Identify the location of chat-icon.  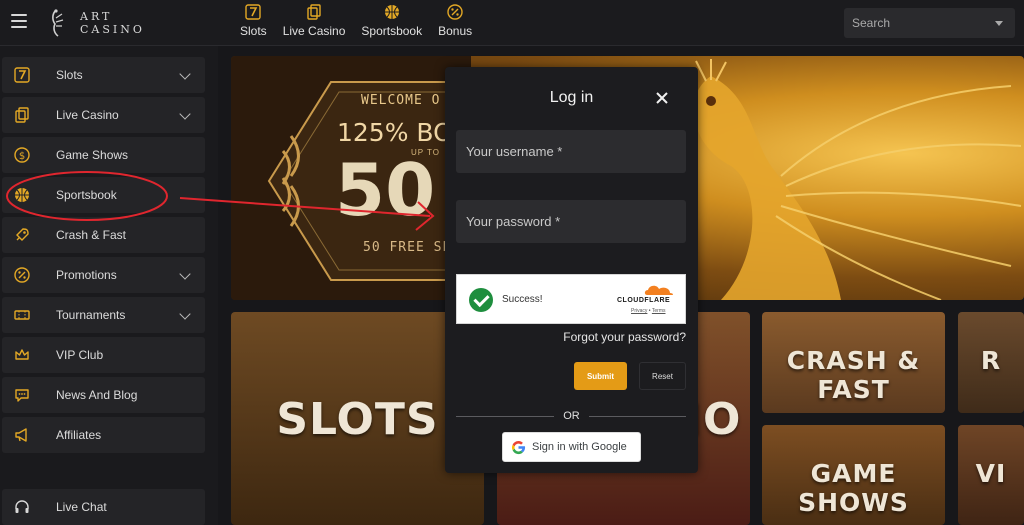
(22, 395).